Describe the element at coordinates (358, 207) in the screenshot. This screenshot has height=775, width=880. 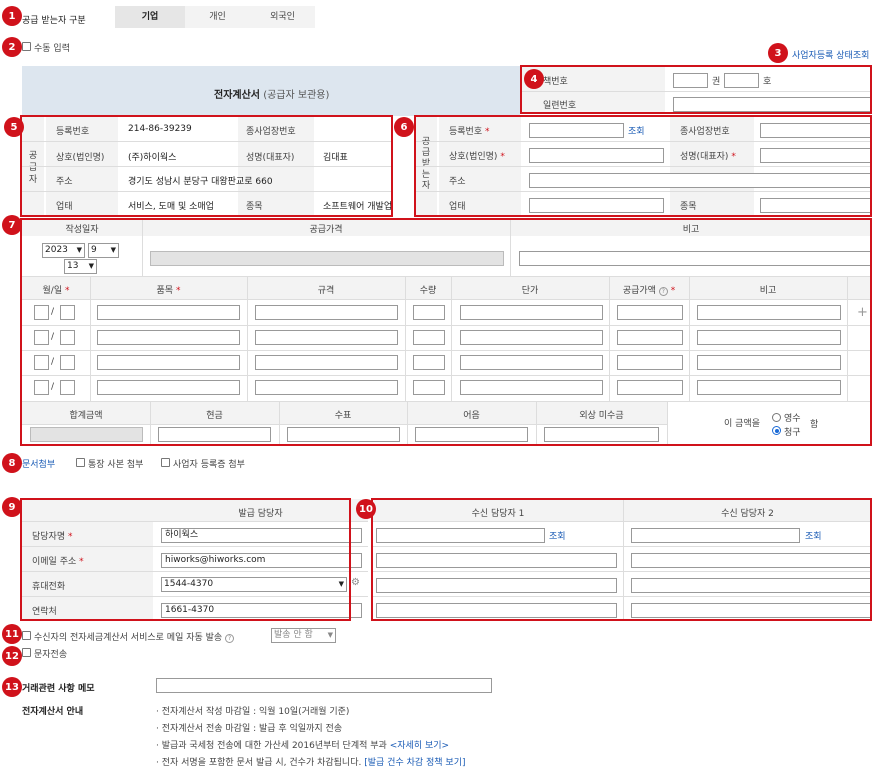
I see `supplier-item: 소프트웨어 개발업` at that location.